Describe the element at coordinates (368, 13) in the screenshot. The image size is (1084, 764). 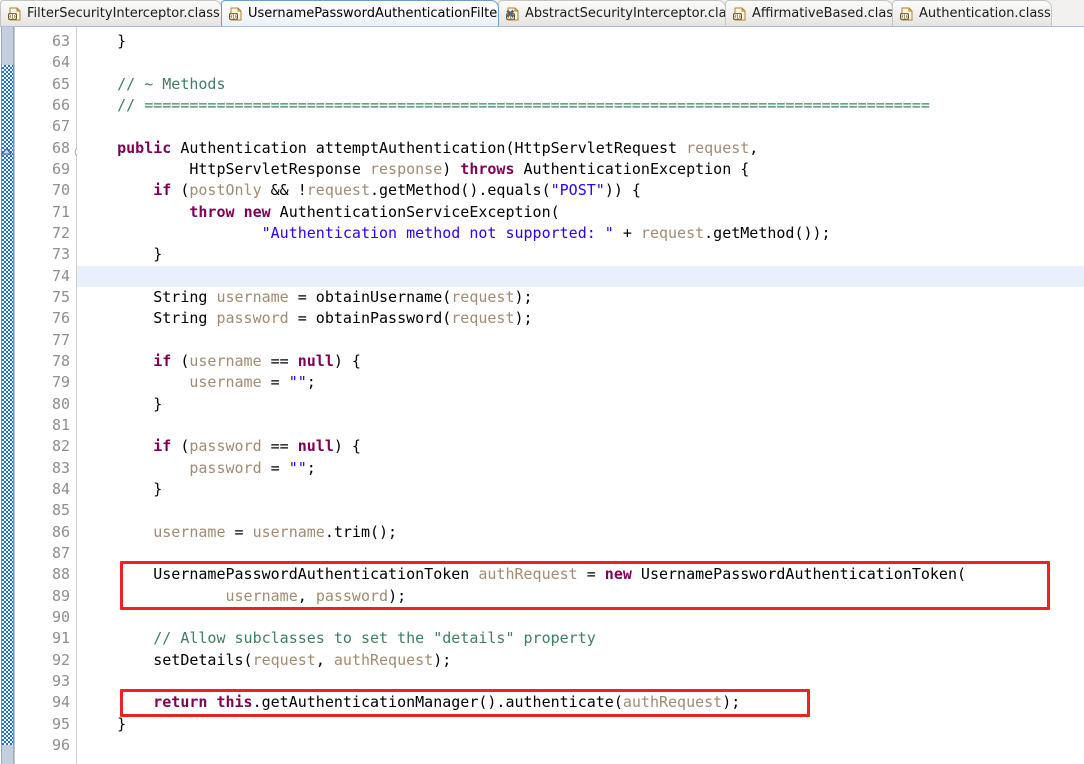
I see `editor-tab-1: 010 UsernamePasswordAuthenticationFilte ✖` at that location.